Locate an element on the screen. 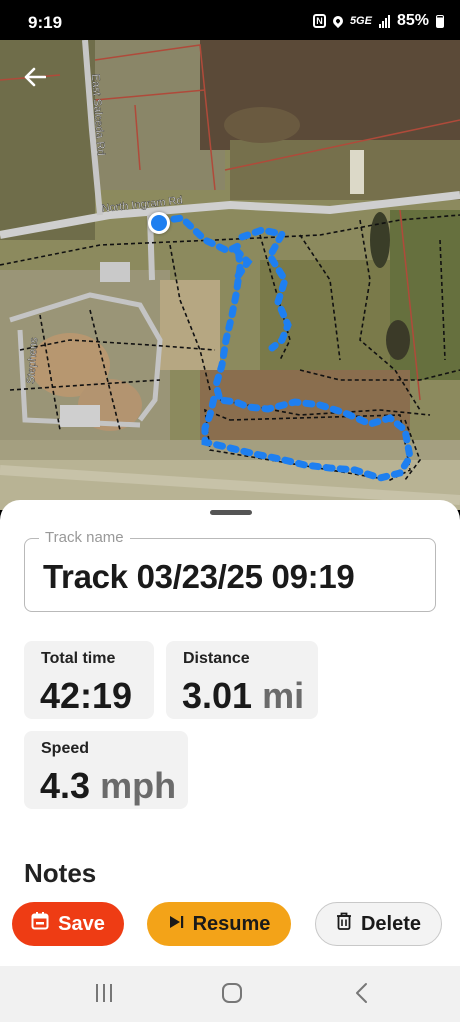  status-bar: 9:19 N 5GE 85% is located at coordinates (230, 20).